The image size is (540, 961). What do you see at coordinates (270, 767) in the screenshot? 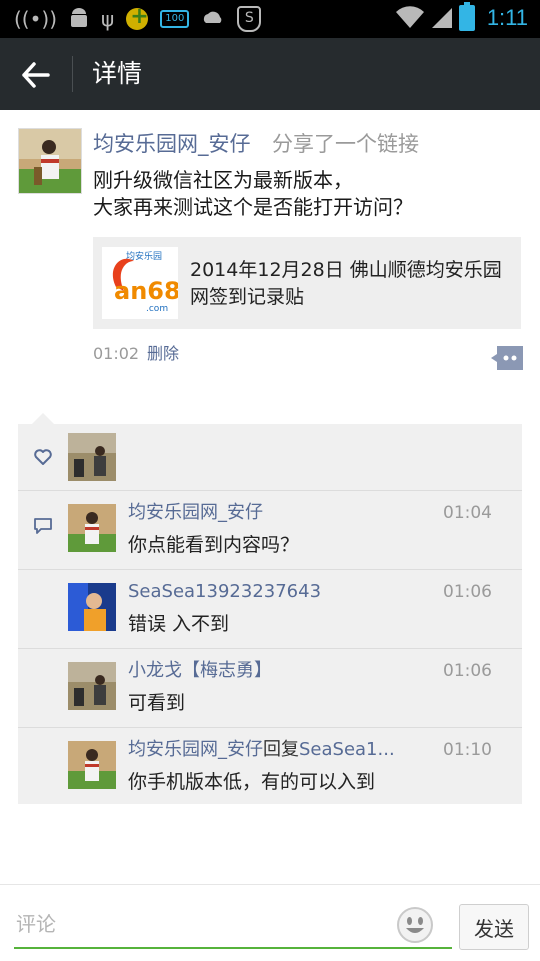
I see `comment-row: 均安乐园网_安仔回复SeaSea1... 01:10 你手机版本低，有的可以入到` at bounding box center [270, 767].